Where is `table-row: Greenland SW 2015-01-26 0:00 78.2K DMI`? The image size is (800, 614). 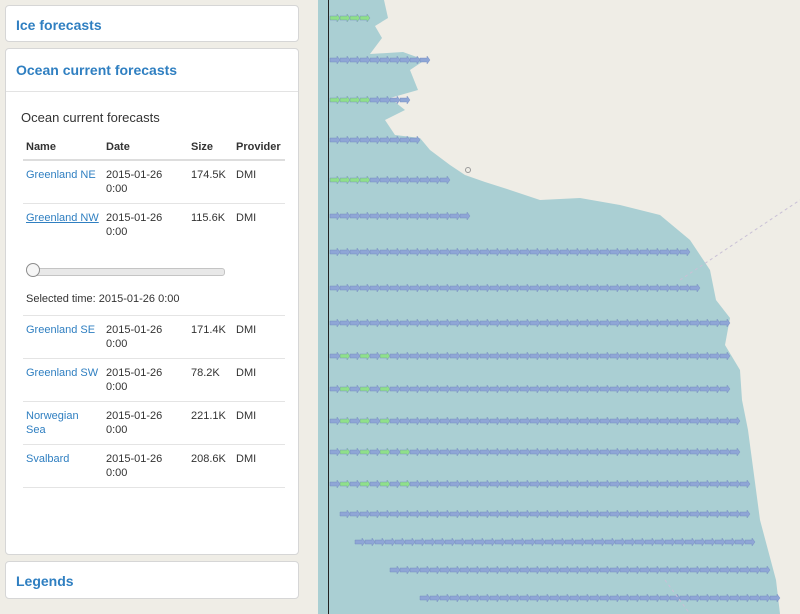
table-row: Greenland SW 2015-01-26 0:00 78.2K DMI is located at coordinates (154, 380).